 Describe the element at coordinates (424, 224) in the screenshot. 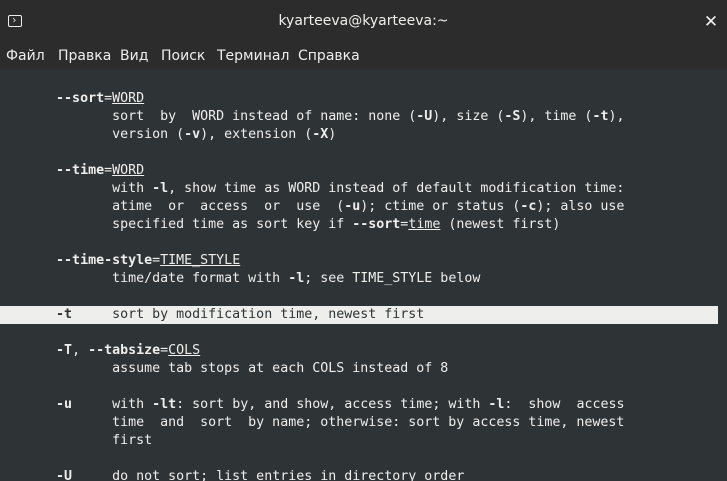

I see `terminal-text: time` at that location.